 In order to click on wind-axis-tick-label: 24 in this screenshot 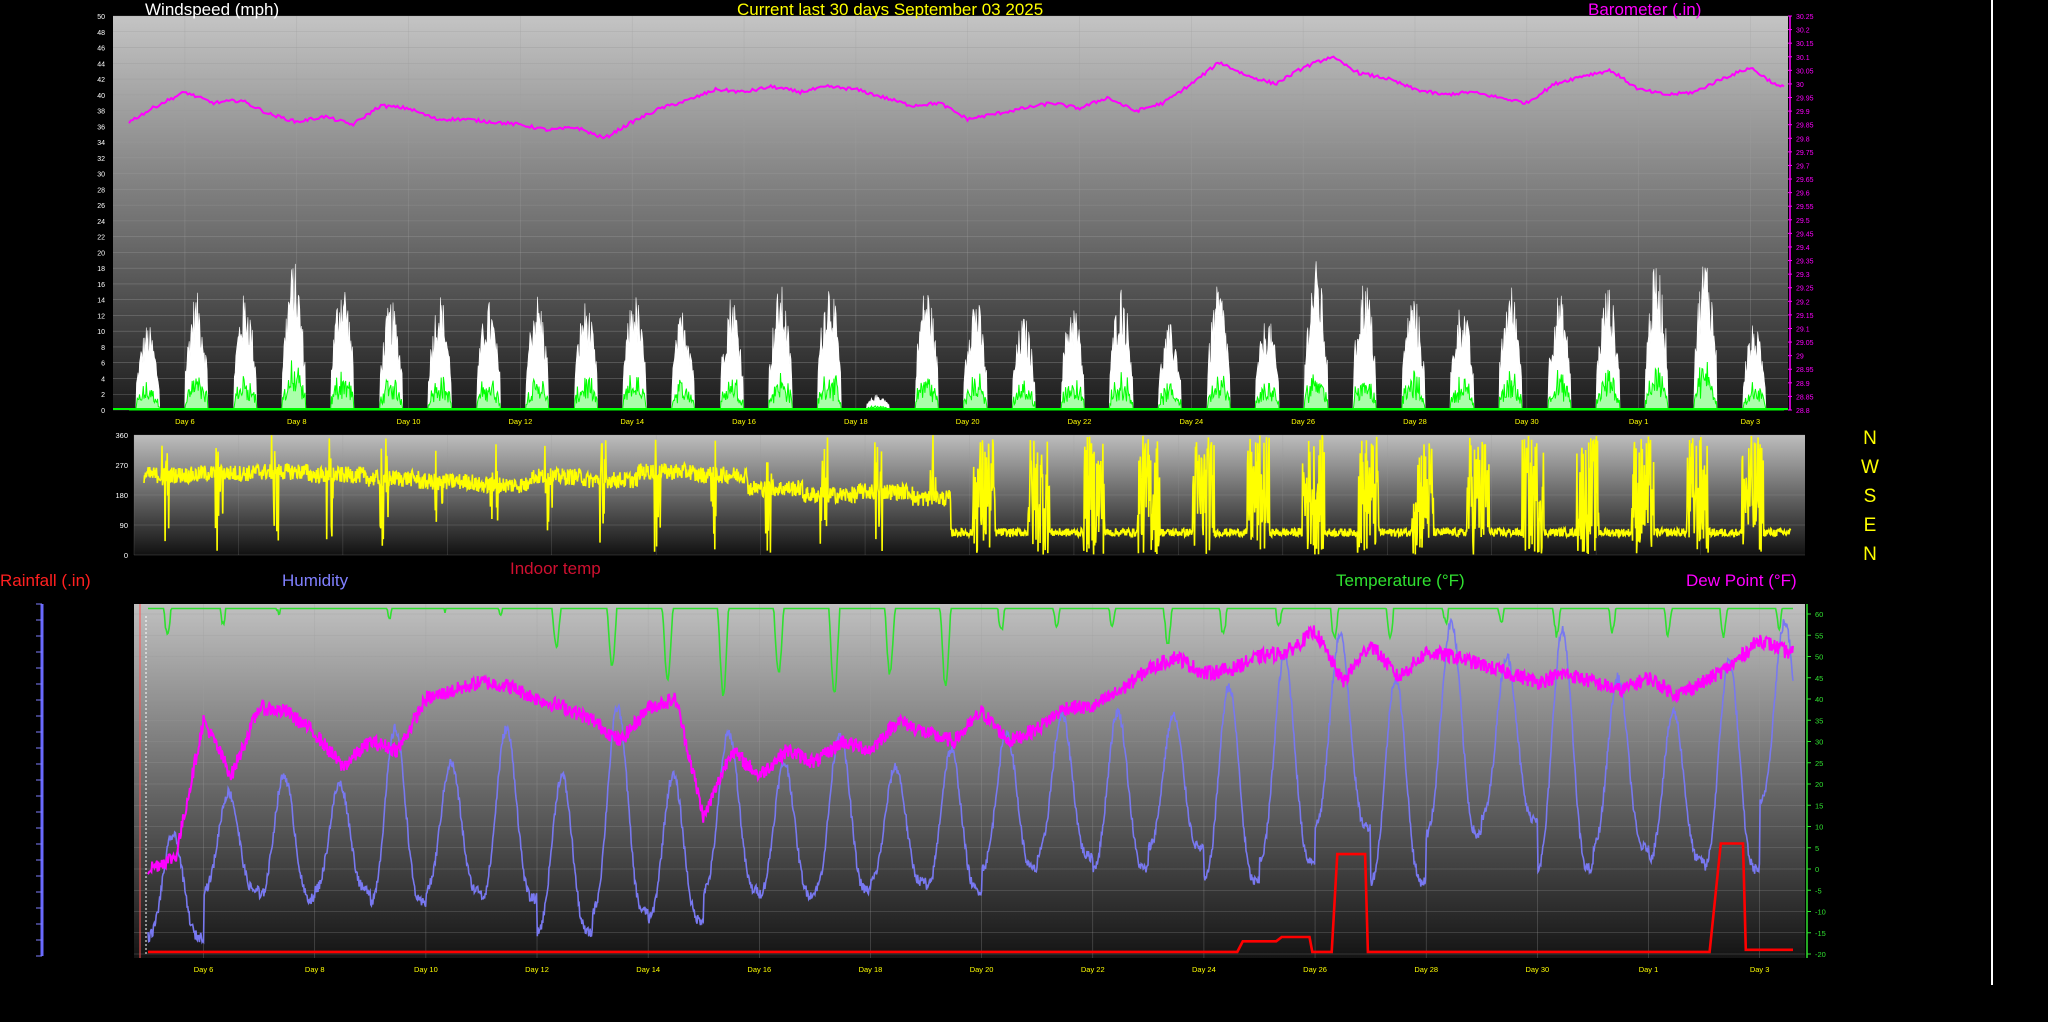, I will do `click(101, 222)`.